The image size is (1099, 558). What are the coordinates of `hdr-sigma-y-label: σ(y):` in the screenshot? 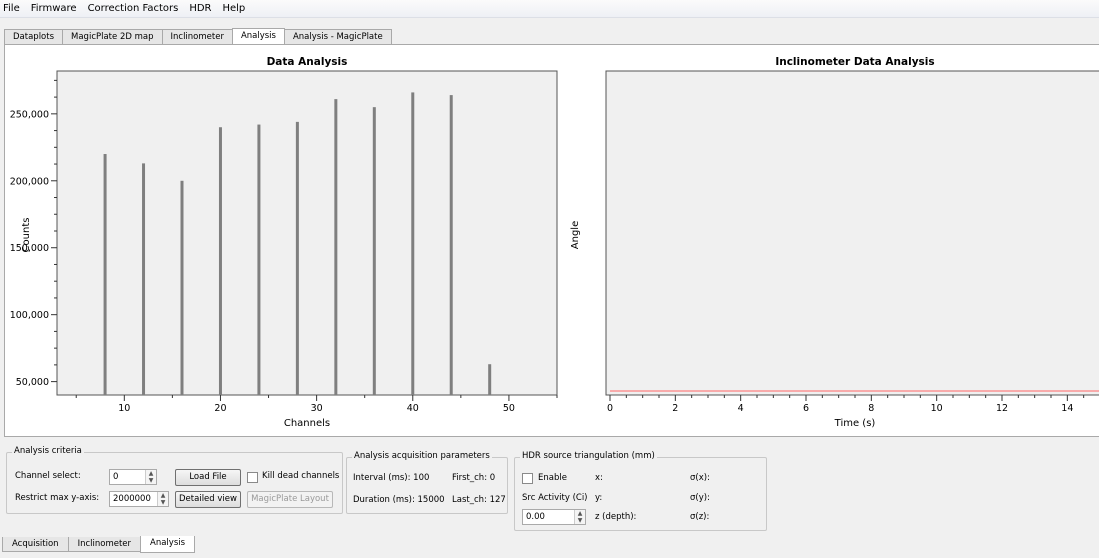 It's located at (700, 498).